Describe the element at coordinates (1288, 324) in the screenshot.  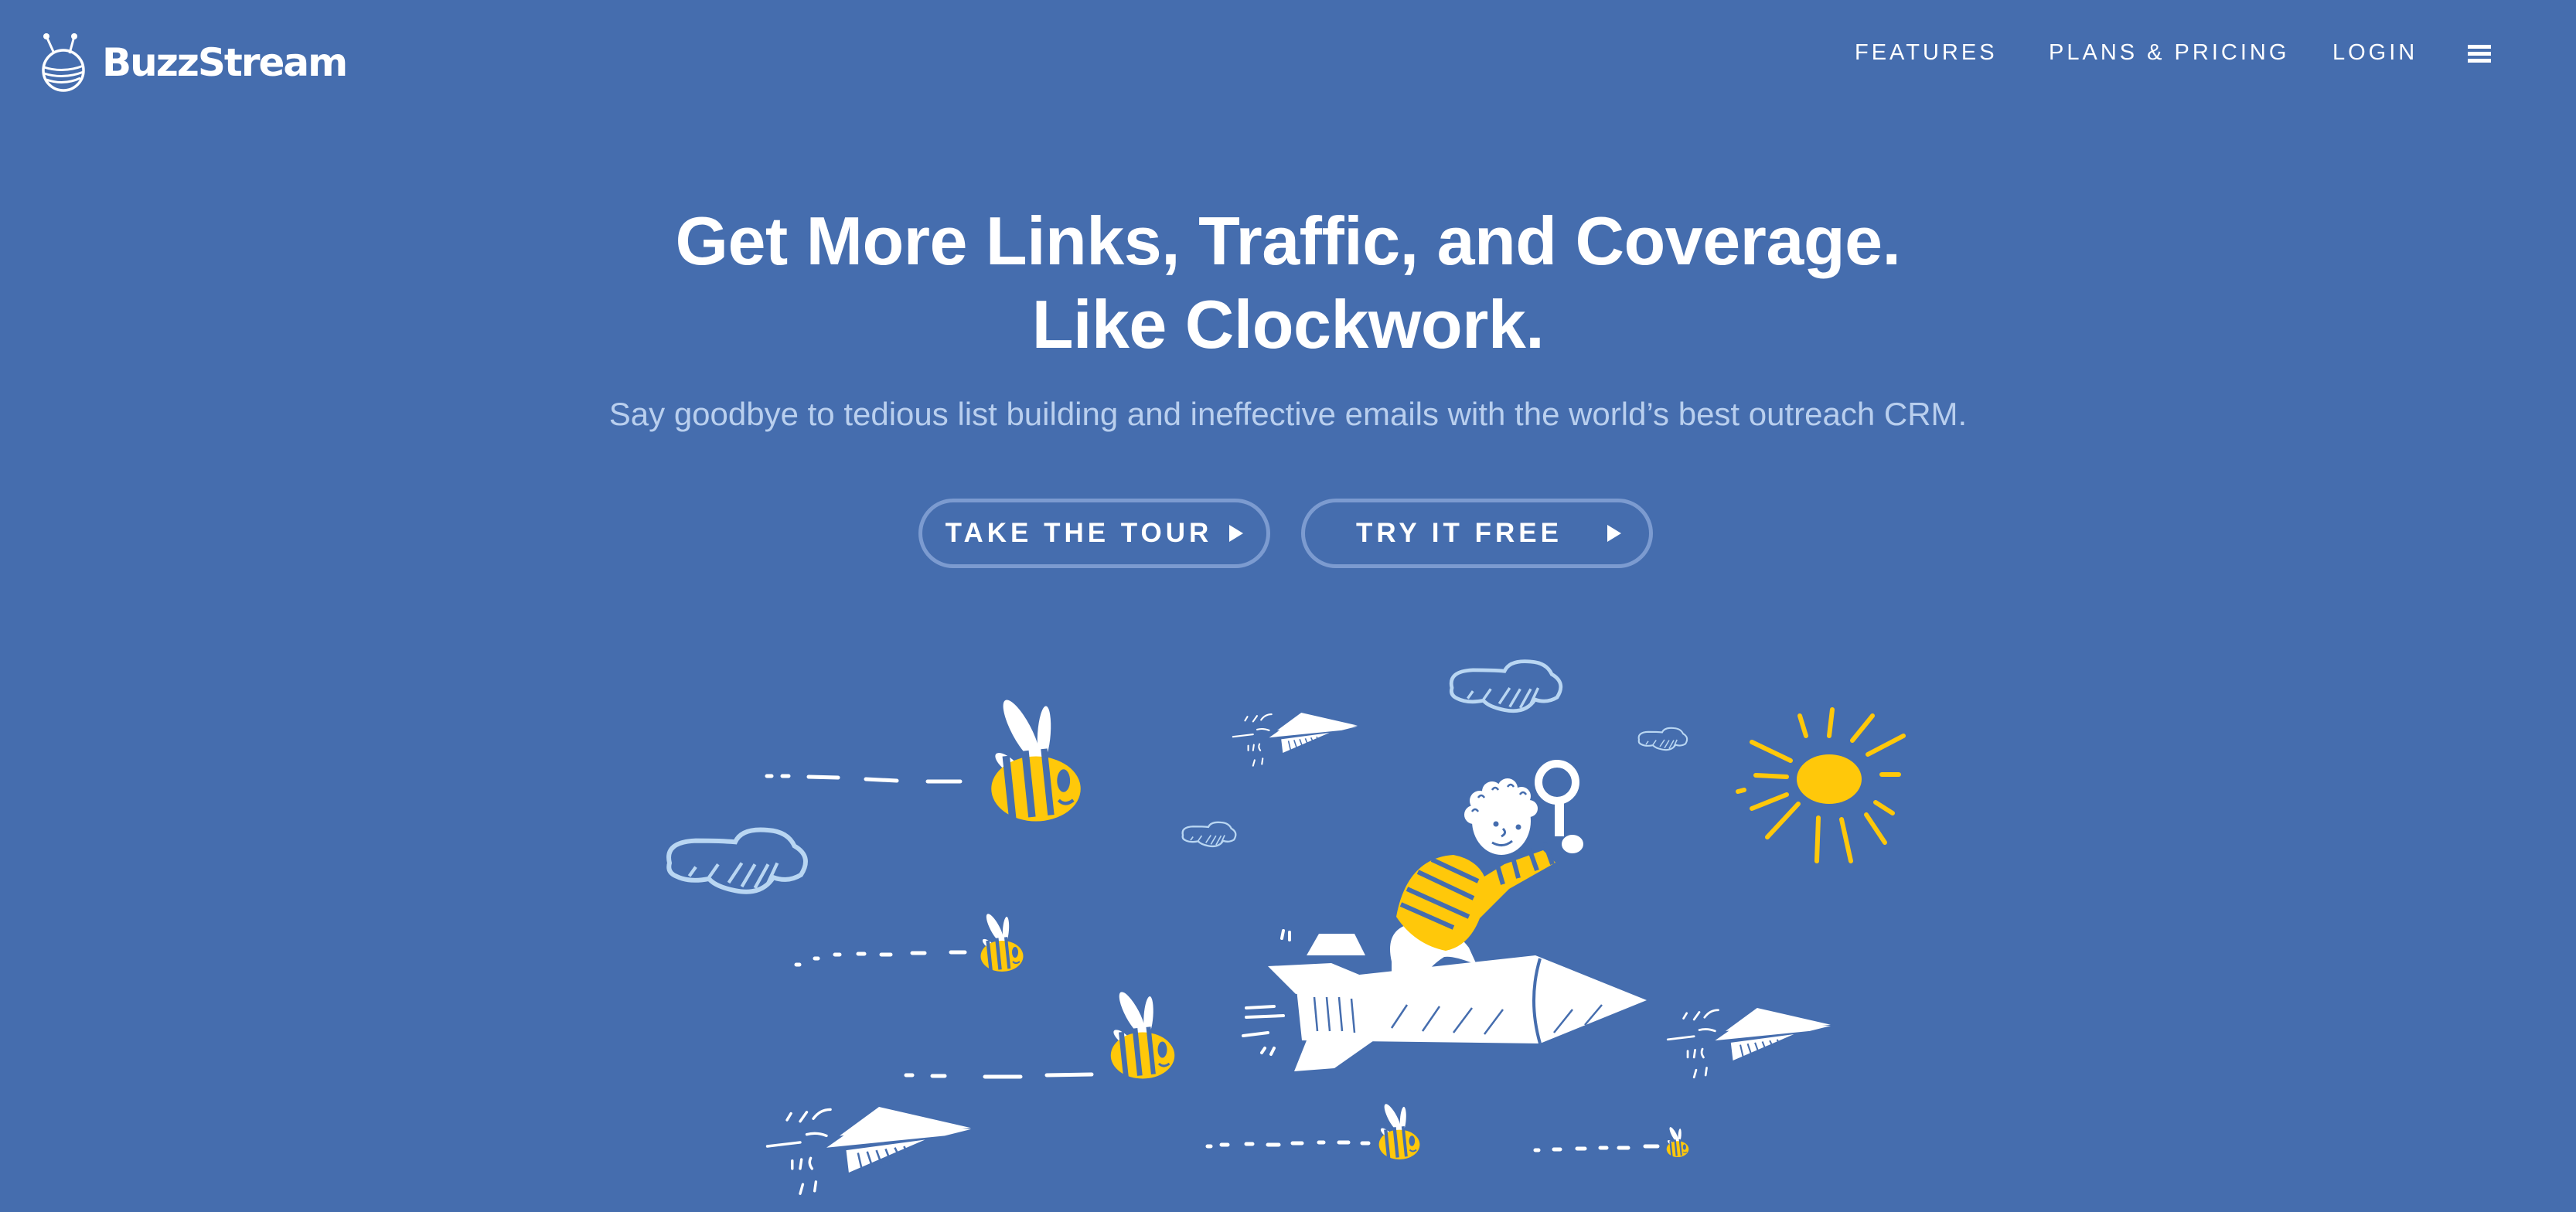
I see `headline-line-2: Like Clockwork.` at that location.